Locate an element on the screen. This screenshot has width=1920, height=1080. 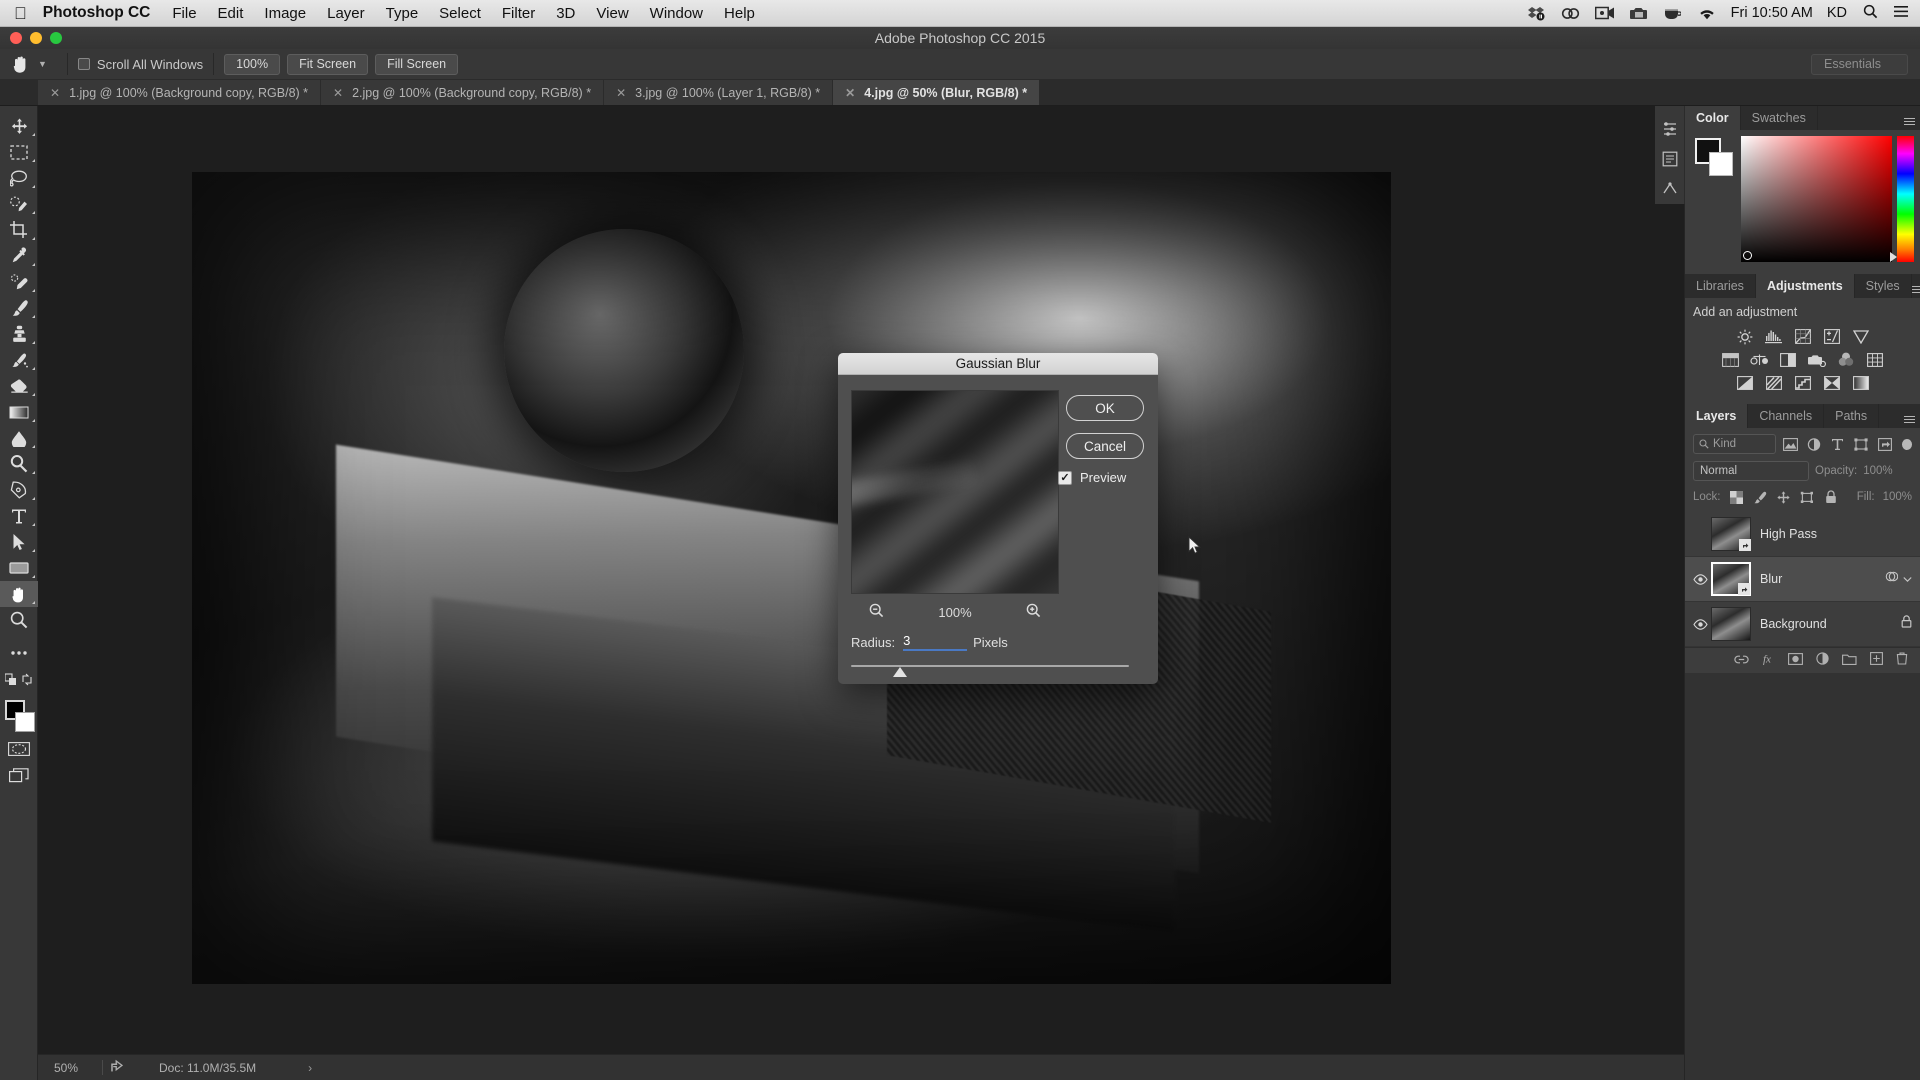
screen-record-icon is located at coordinates (1604, 13).